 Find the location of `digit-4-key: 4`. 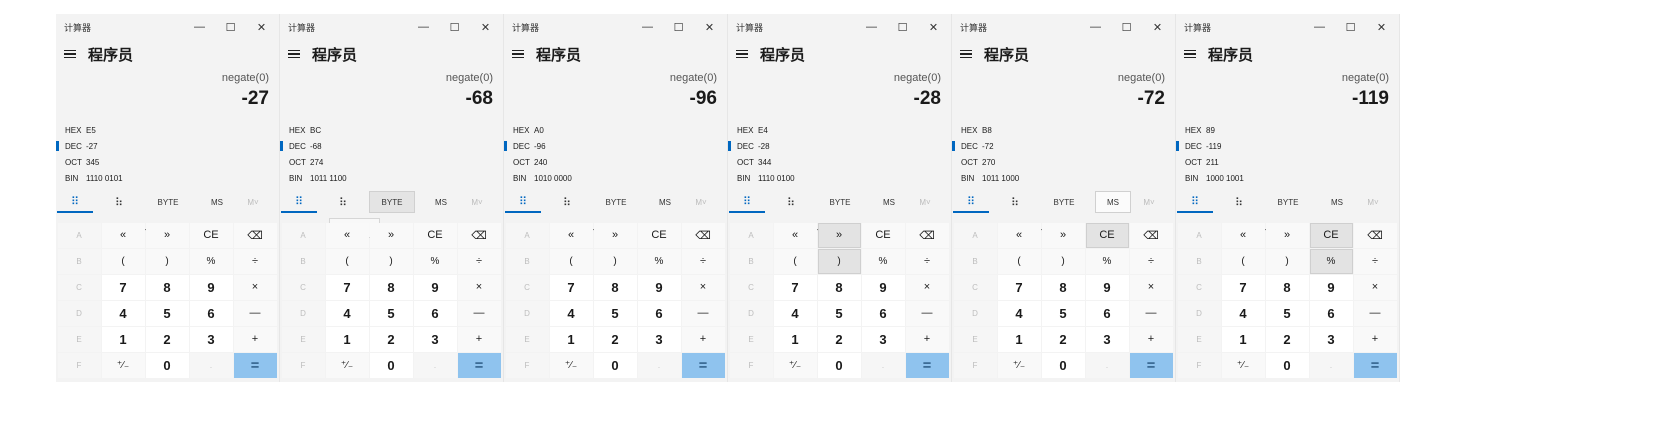

digit-4-key: 4 is located at coordinates (795, 313).